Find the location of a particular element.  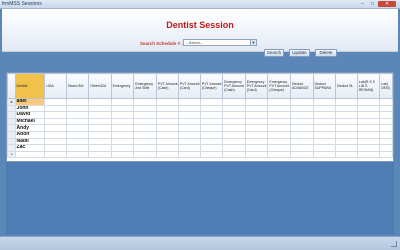

dentist-cell: Nabil is located at coordinates (30, 141).